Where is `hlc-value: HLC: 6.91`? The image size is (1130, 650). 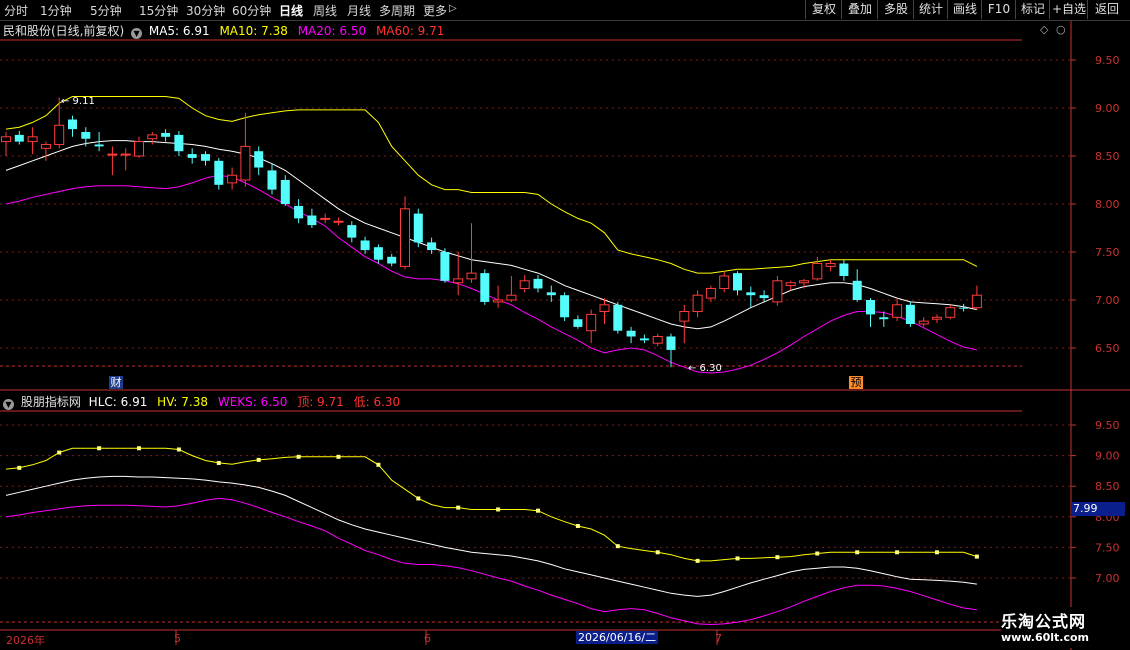
hlc-value: HLC: 6.91 is located at coordinates (118, 402).